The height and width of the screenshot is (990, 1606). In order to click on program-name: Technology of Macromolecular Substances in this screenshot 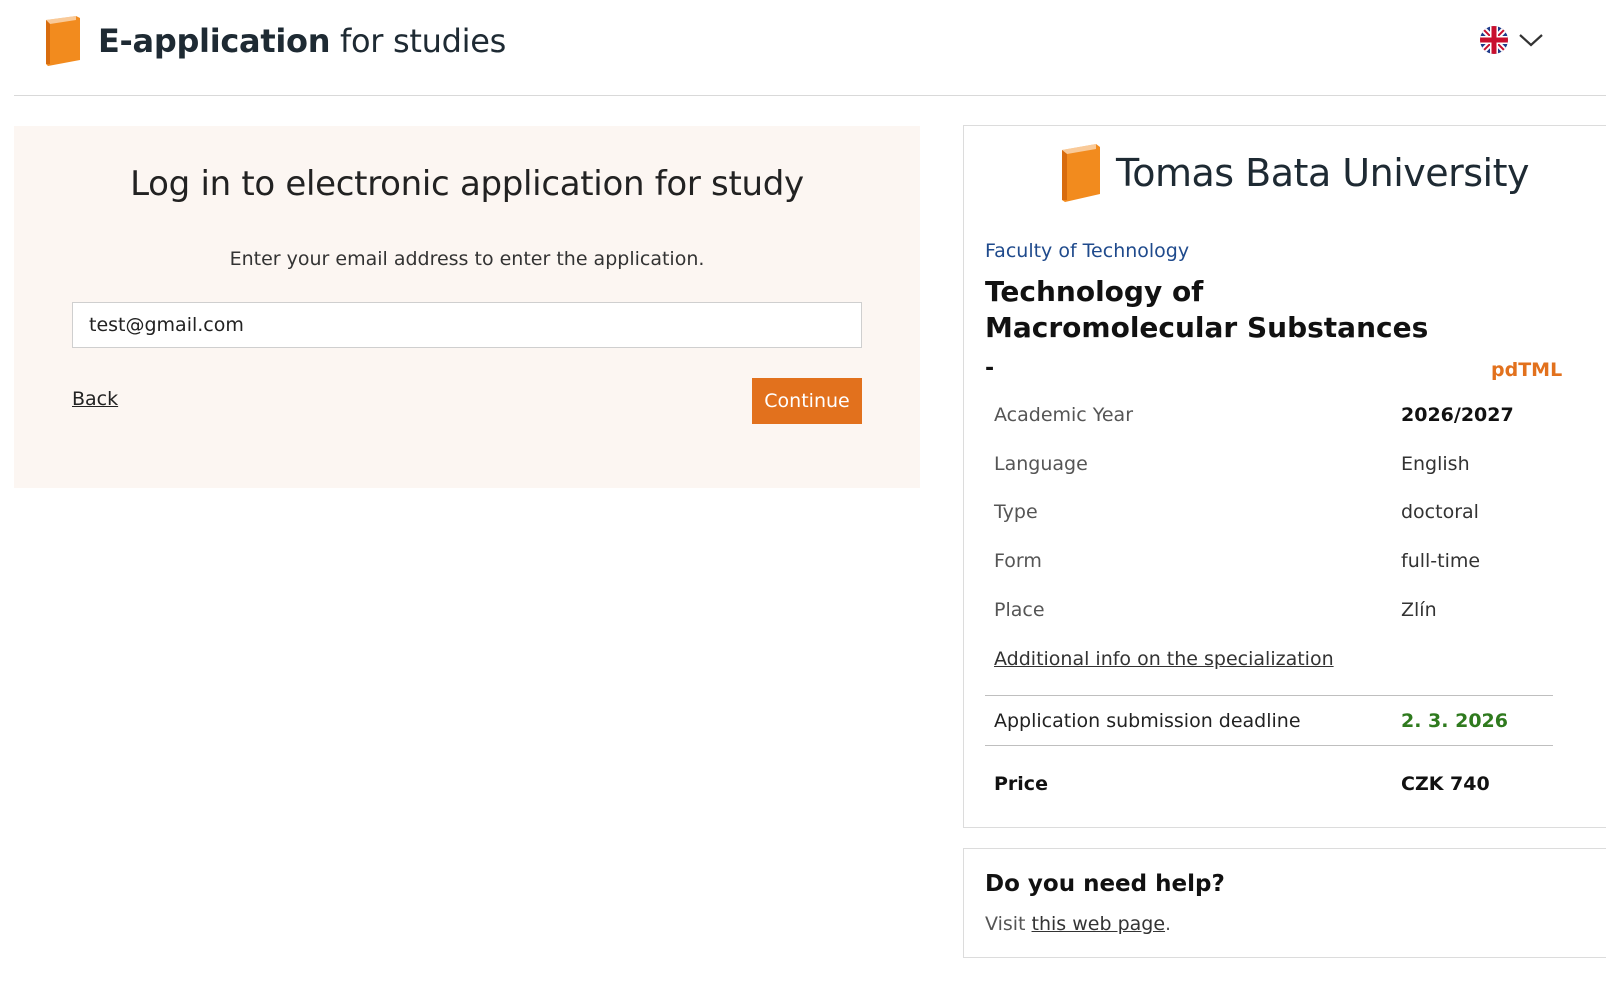, I will do `click(1207, 309)`.